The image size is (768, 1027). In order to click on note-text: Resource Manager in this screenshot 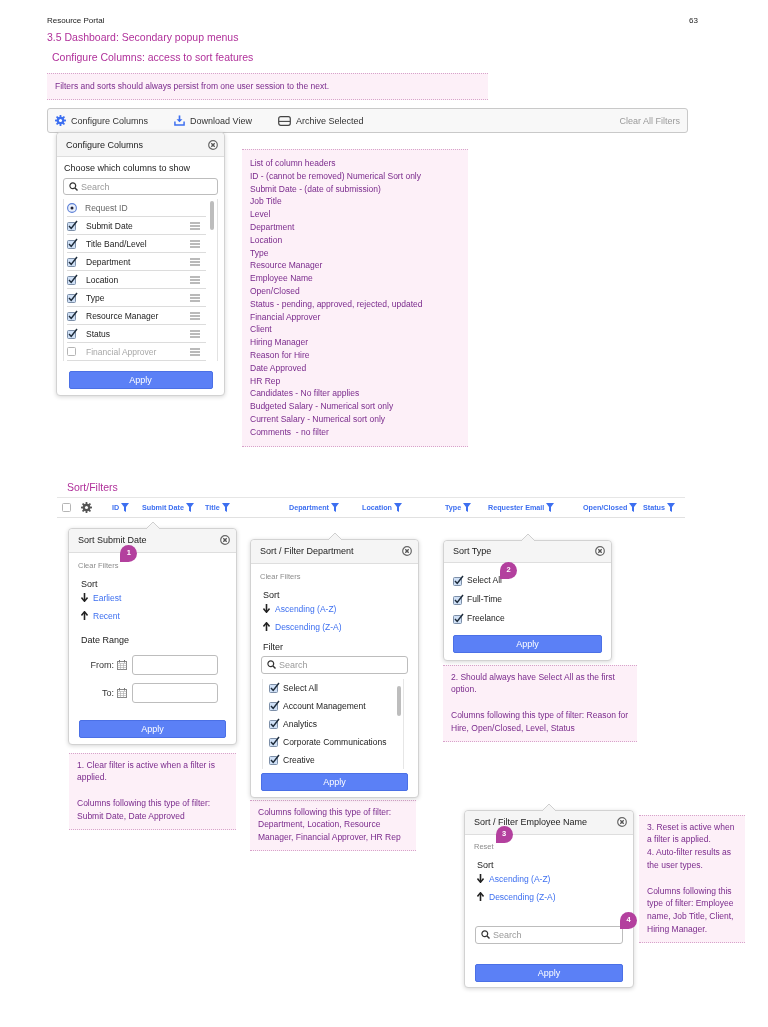, I will do `click(287, 266)`.